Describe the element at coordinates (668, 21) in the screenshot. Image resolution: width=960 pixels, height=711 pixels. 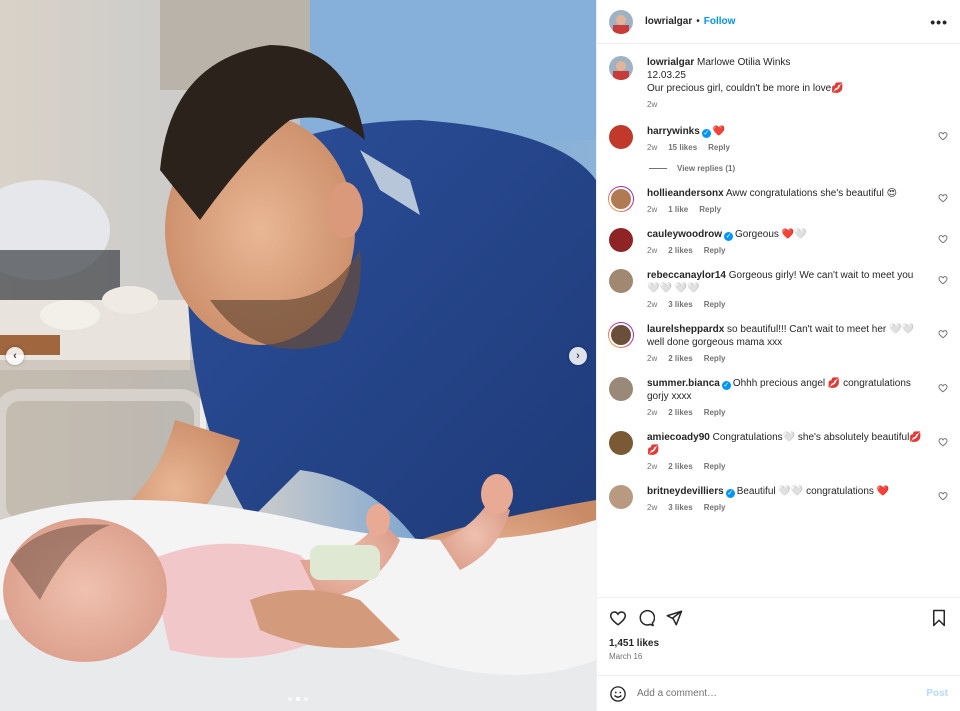
I see `author-username: lowrialgar` at that location.